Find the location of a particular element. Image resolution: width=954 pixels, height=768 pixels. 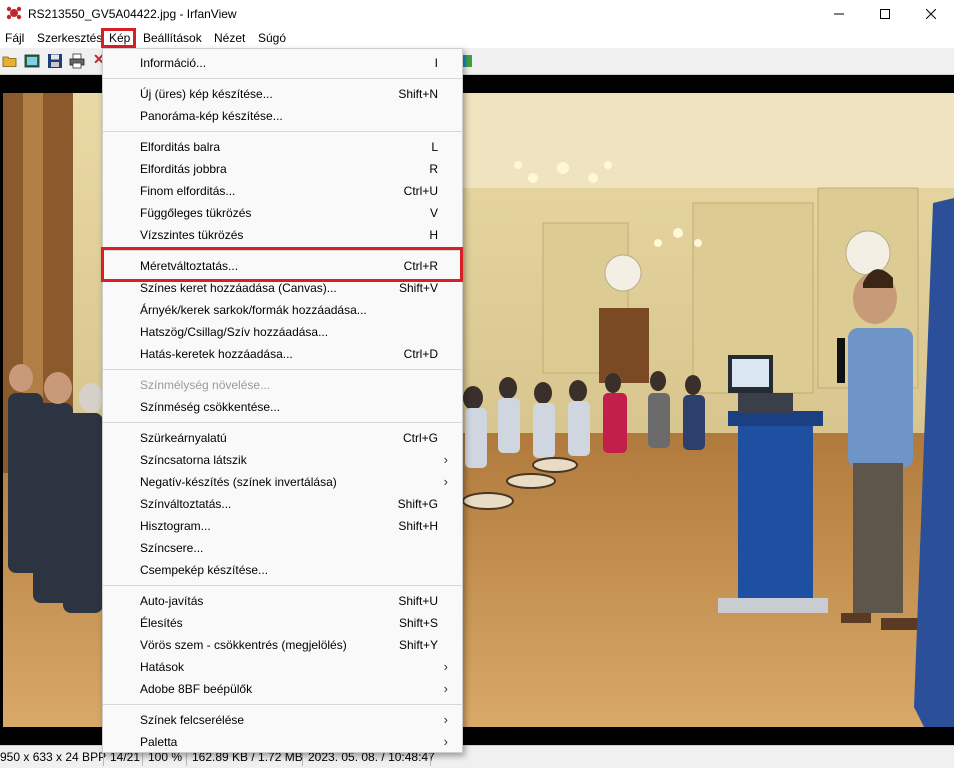

menu-item-sharpen: Élesítés Shift+S is located at coordinates (282, 623).